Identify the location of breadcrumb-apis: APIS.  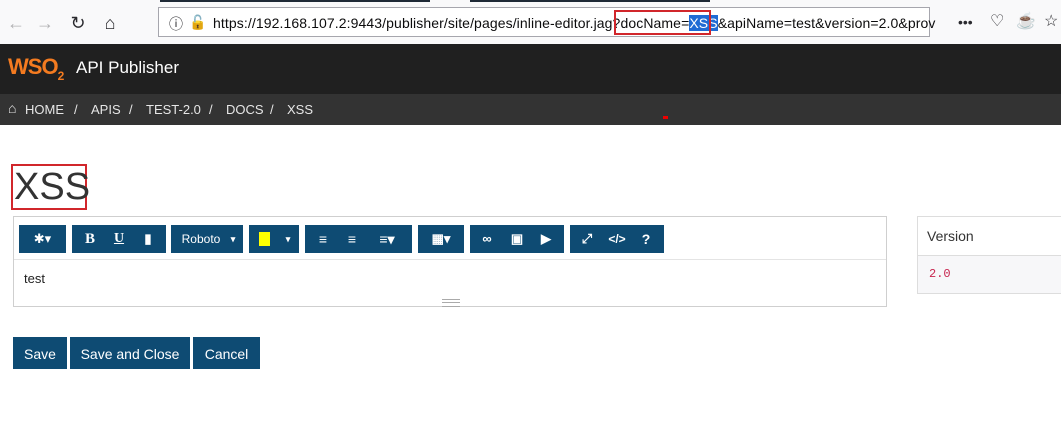
(106, 109).